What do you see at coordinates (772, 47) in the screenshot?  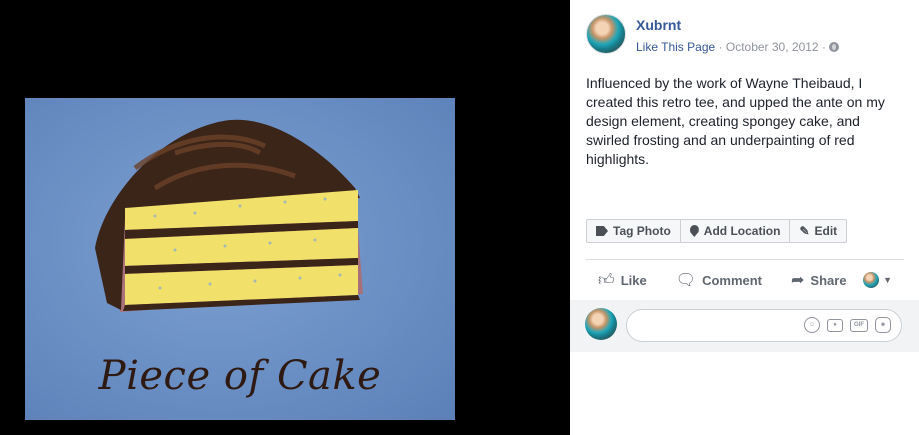 I see `post-date: October 30, 2012` at bounding box center [772, 47].